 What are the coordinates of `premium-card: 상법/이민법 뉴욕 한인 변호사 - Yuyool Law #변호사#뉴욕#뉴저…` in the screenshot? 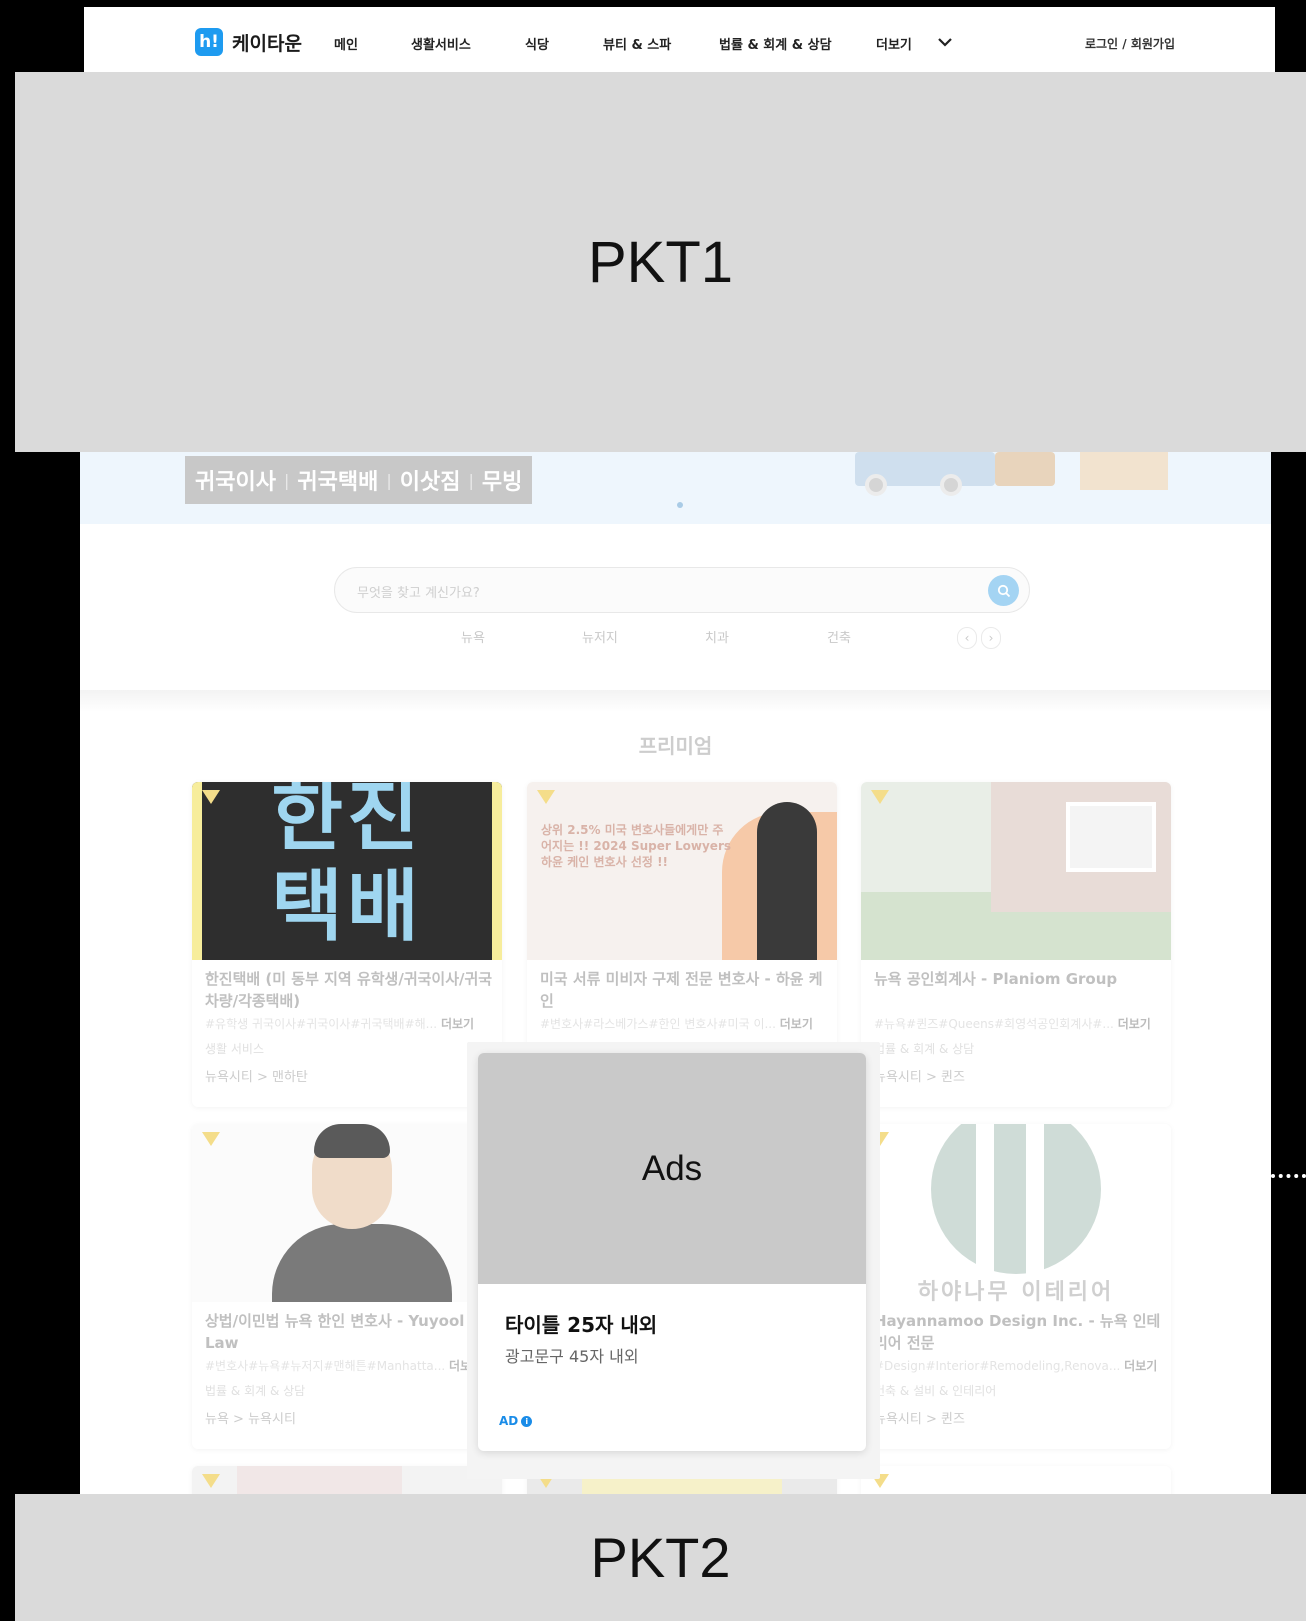 It's located at (347, 1286).